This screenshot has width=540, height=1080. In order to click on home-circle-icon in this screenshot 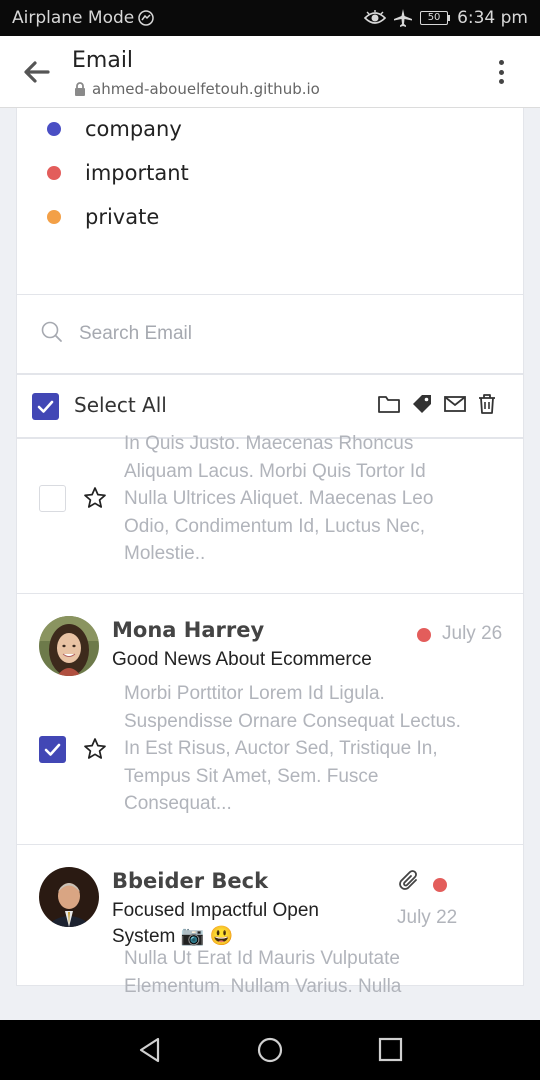, I will do `click(270, 1050)`.